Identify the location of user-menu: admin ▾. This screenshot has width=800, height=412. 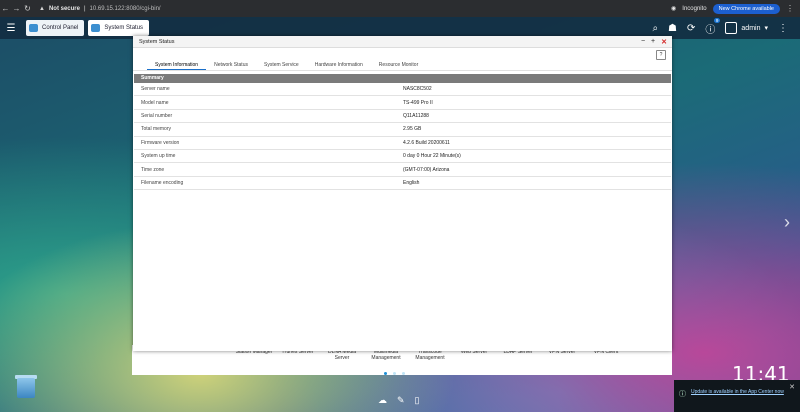
(746, 28).